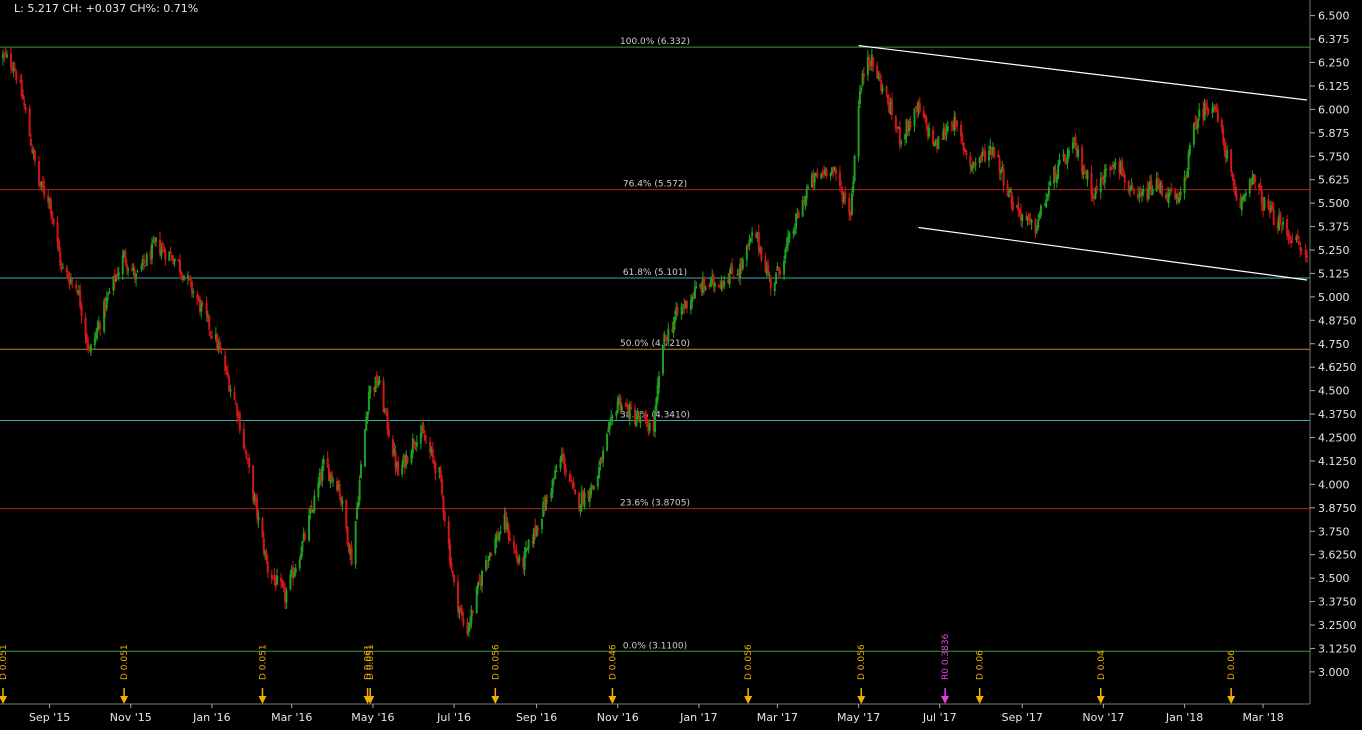 The image size is (1362, 730). I want to click on dividend-label: D 0.04, so click(1102, 665).